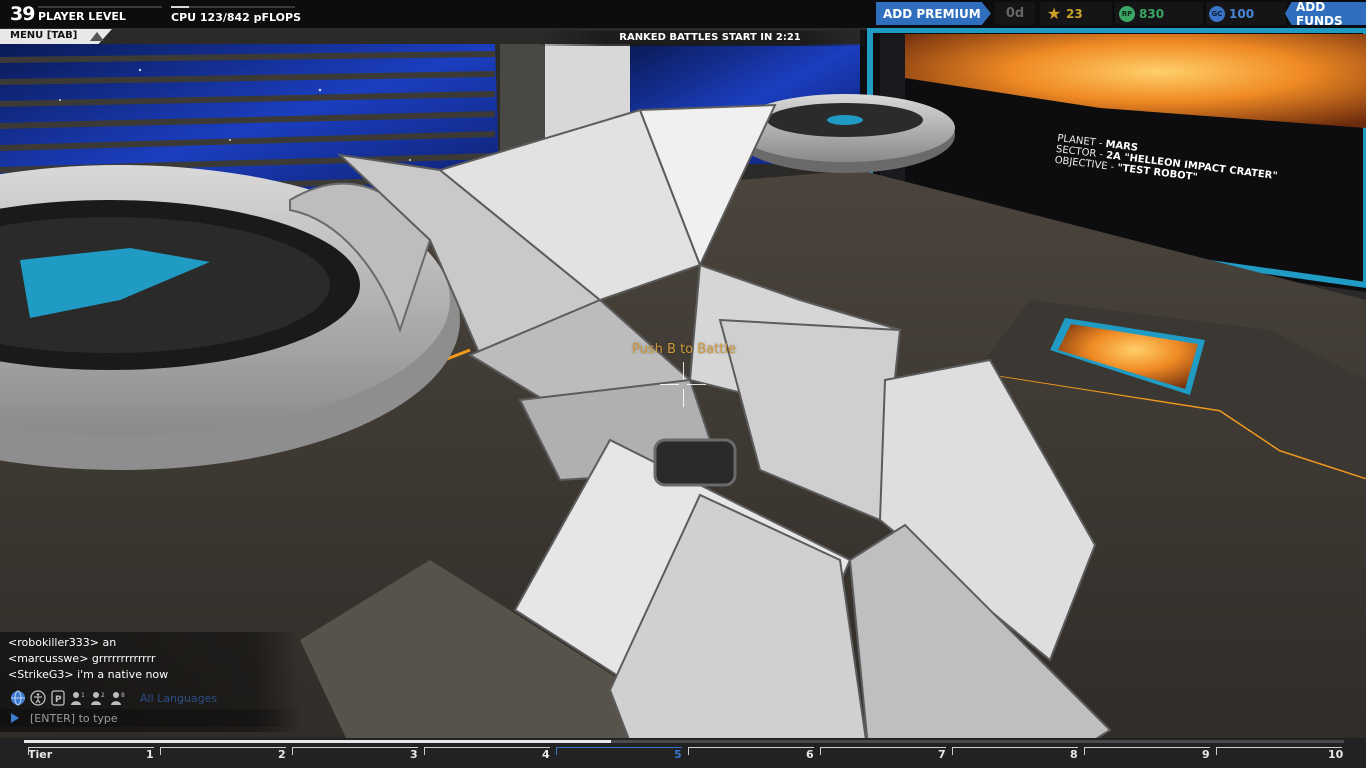 The height and width of the screenshot is (768, 1366). I want to click on stars-currency: ★ 23, so click(1076, 13).